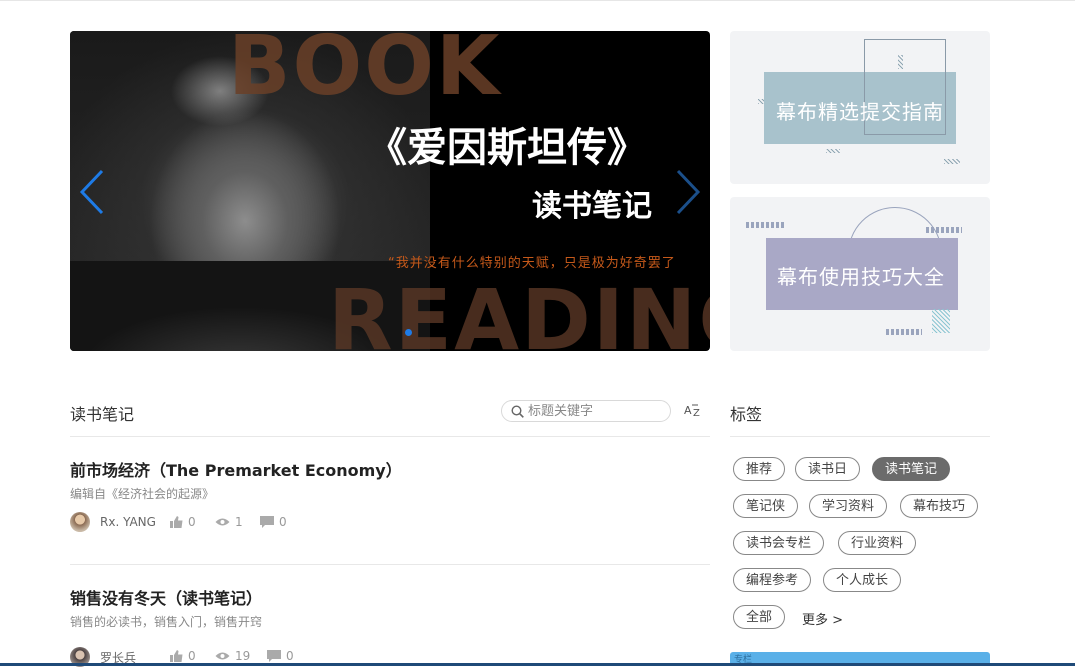 The image size is (1075, 668). I want to click on search-icon, so click(517, 411).